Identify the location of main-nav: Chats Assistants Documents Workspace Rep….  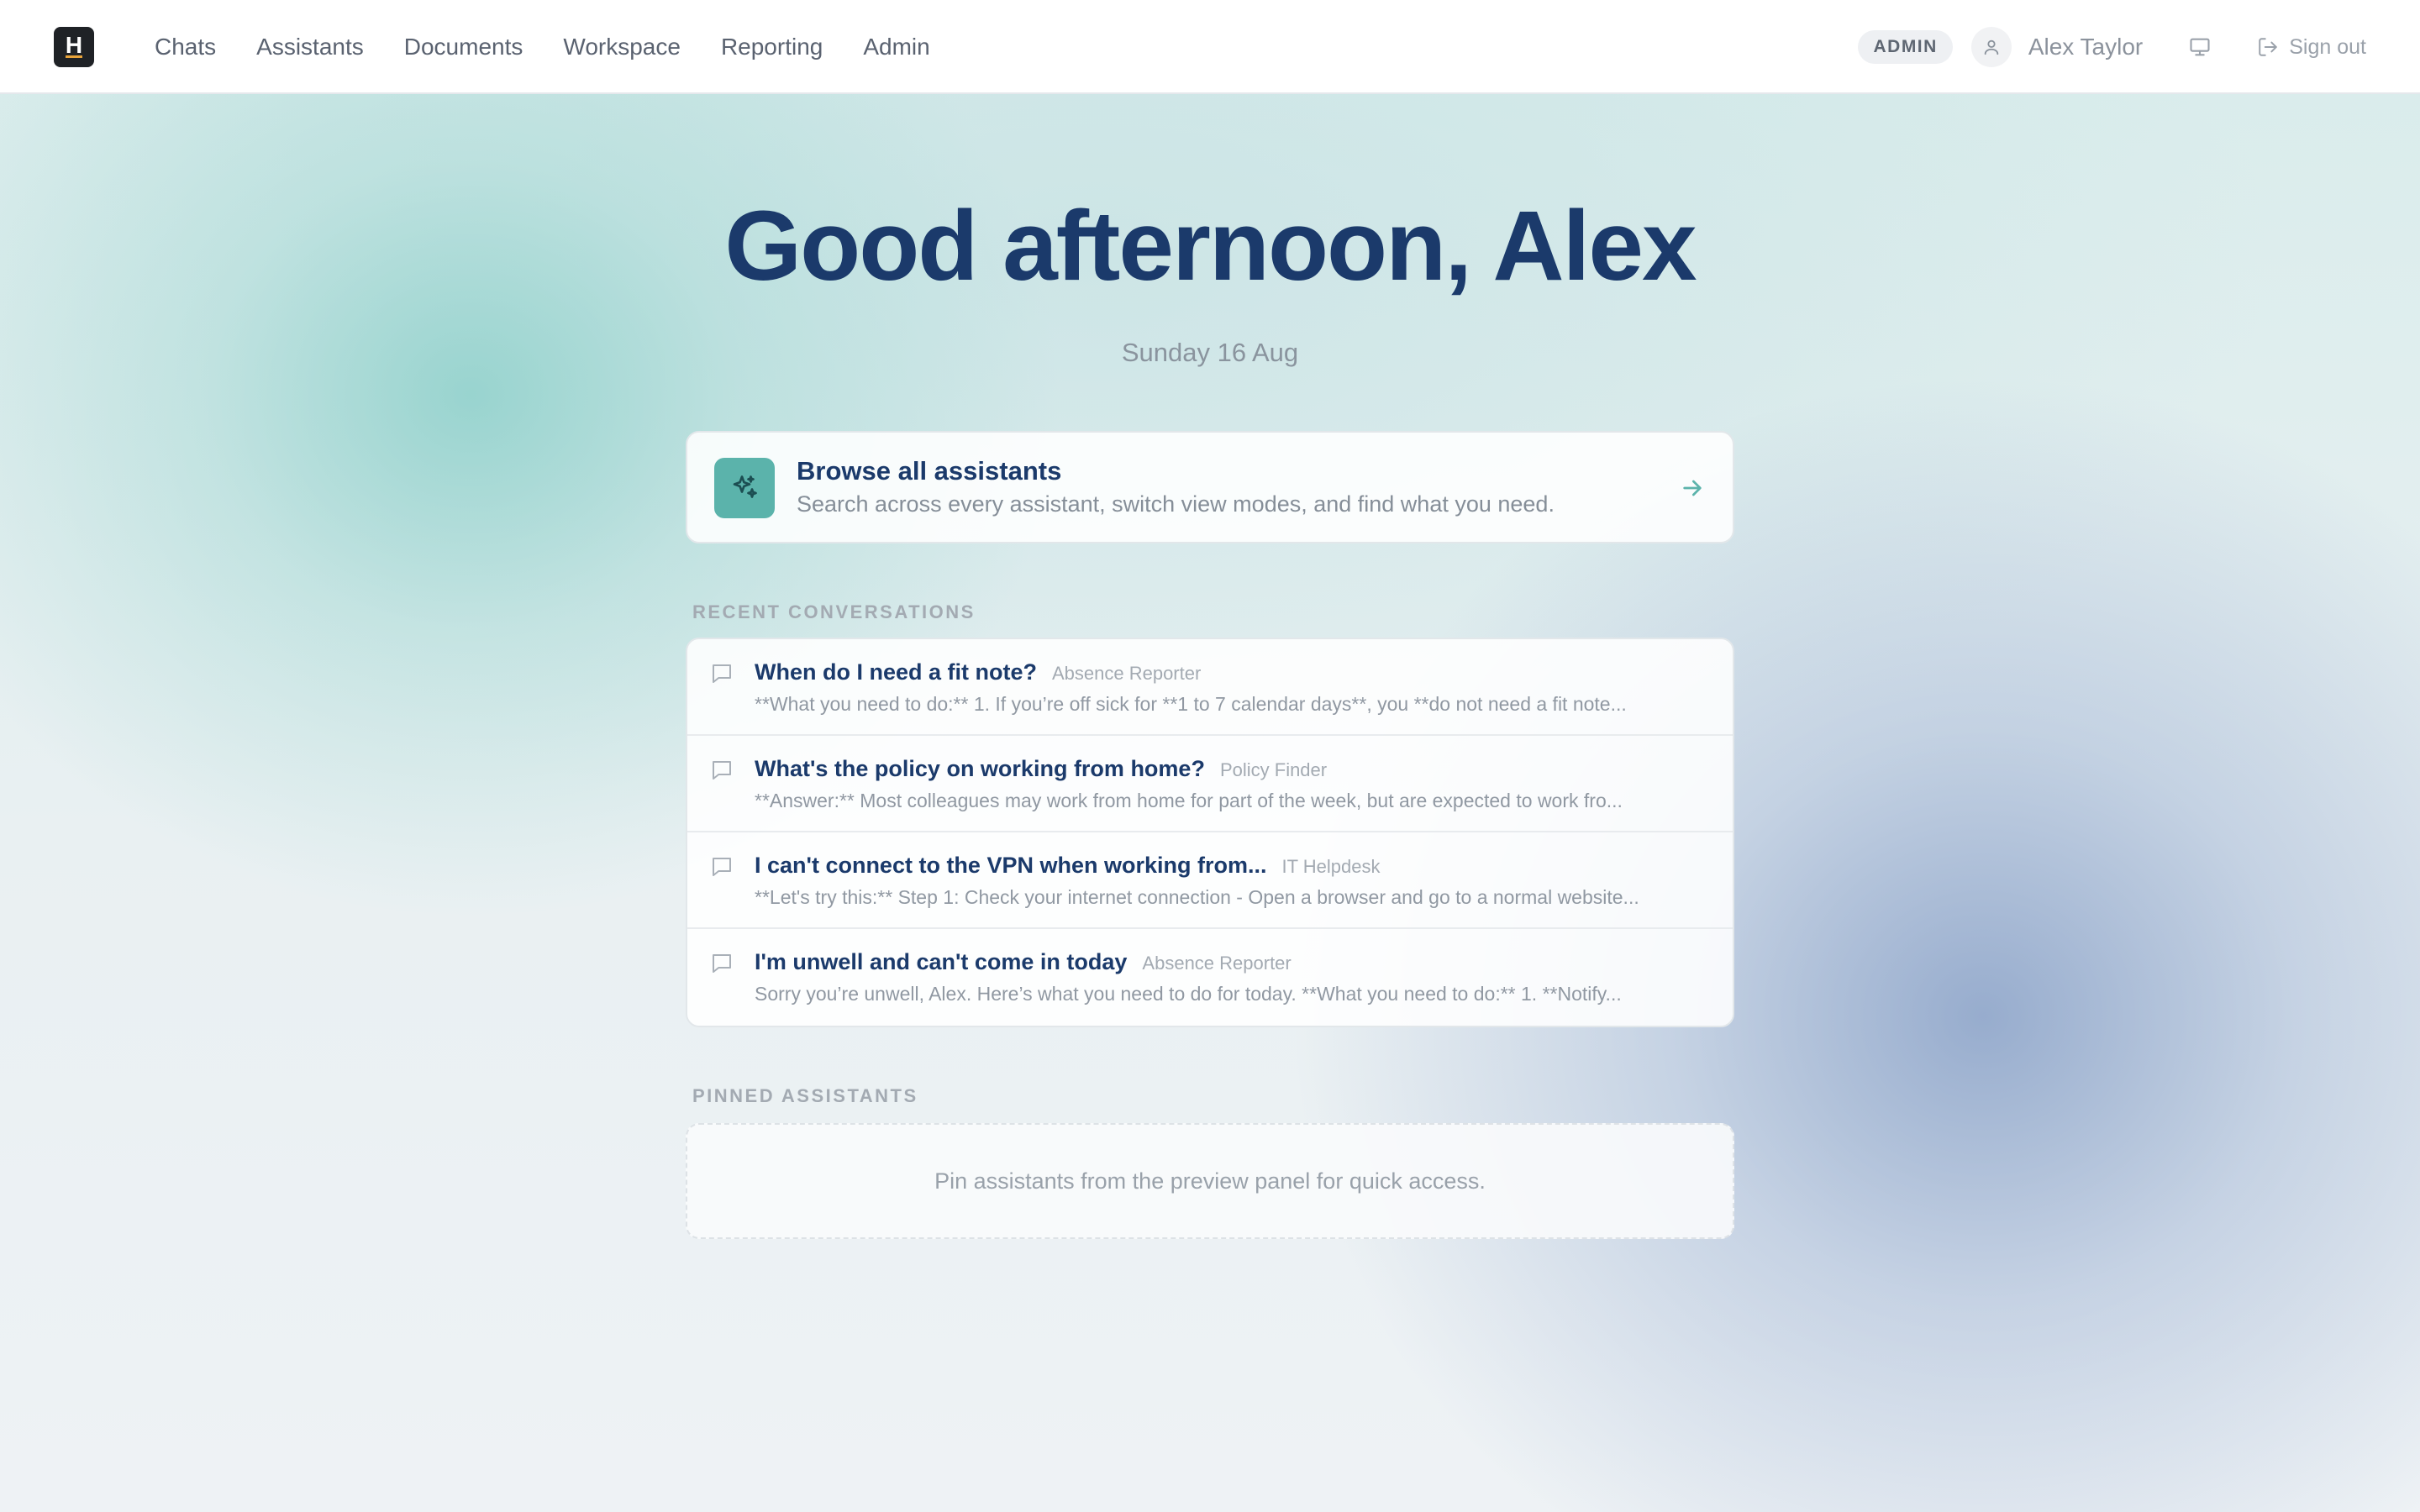
(542, 47).